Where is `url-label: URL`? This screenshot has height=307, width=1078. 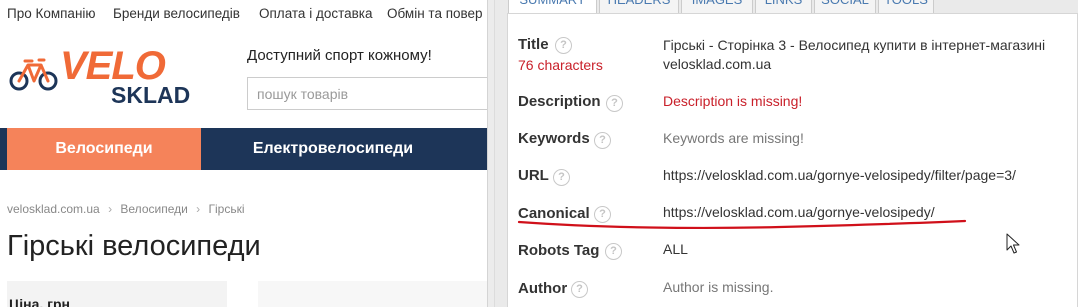
url-label: URL is located at coordinates (533, 175).